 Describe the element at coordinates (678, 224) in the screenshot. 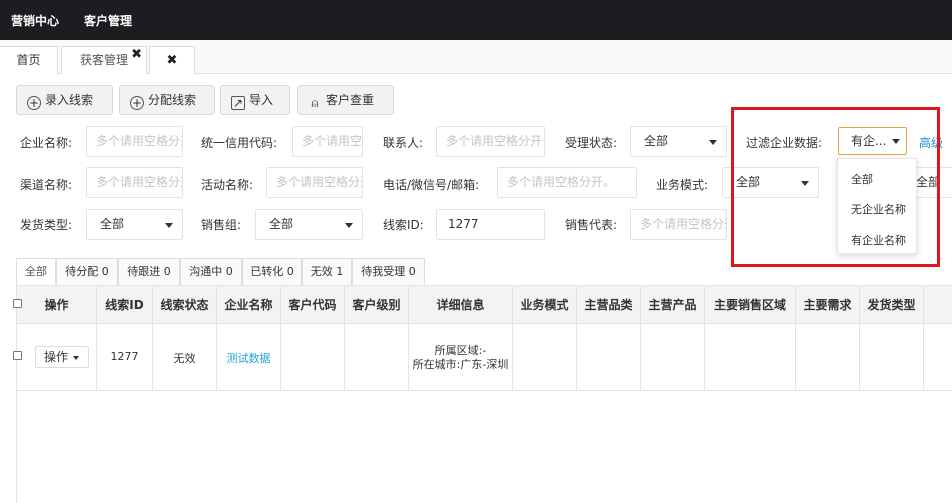

I see `sales-rep-input: 多个请用空格分开` at that location.